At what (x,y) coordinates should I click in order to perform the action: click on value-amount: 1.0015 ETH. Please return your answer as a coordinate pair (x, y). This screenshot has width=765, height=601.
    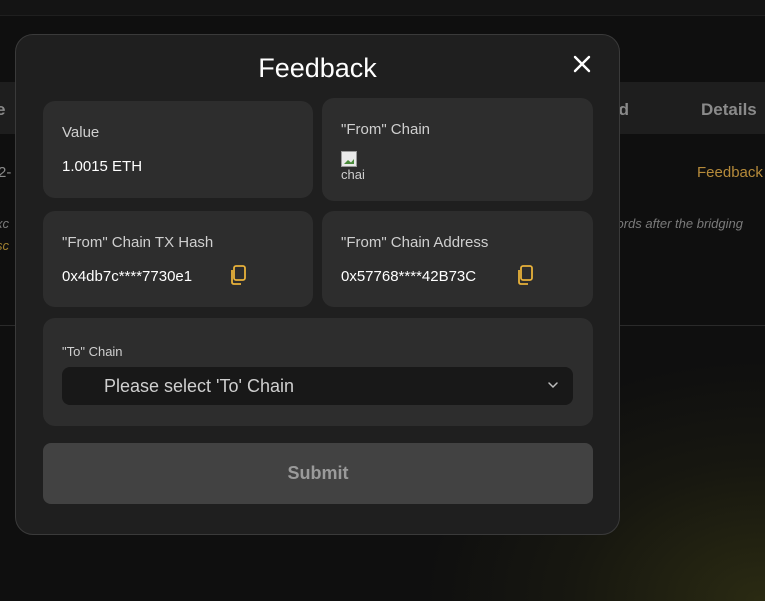
    Looking at the image, I should click on (102, 166).